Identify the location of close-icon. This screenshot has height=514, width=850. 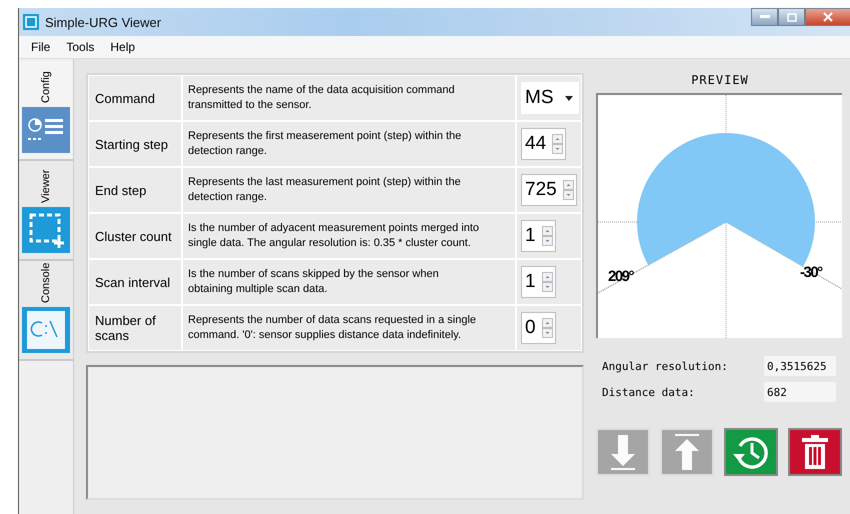
(828, 17).